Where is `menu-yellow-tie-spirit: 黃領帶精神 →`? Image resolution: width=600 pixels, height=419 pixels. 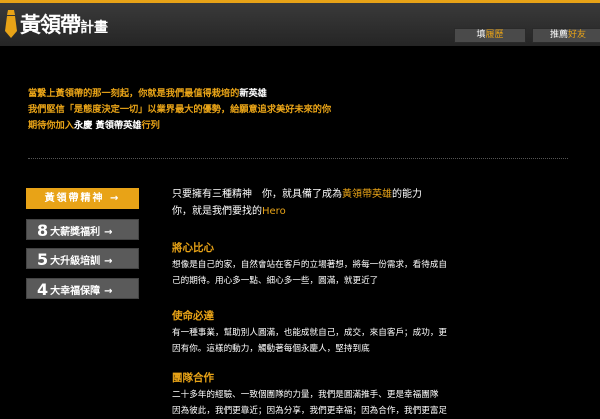 menu-yellow-tie-spirit: 黃領帶精神 → is located at coordinates (82, 198).